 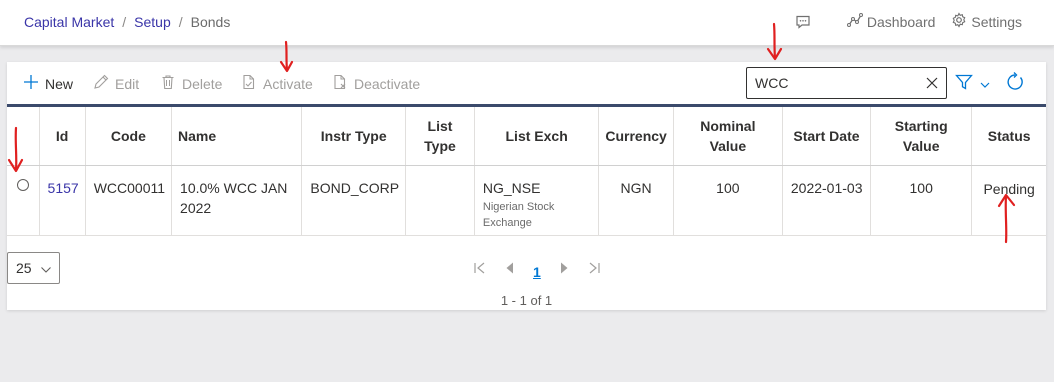 What do you see at coordinates (932, 83) in the screenshot?
I see `close-icon` at bounding box center [932, 83].